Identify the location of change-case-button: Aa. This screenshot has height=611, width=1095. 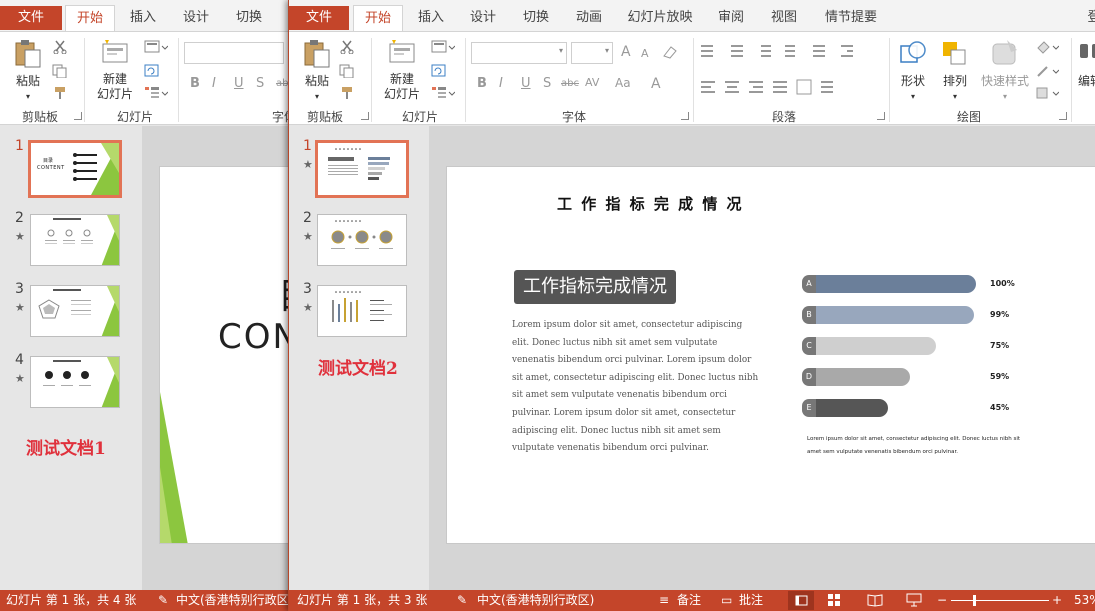
(623, 83).